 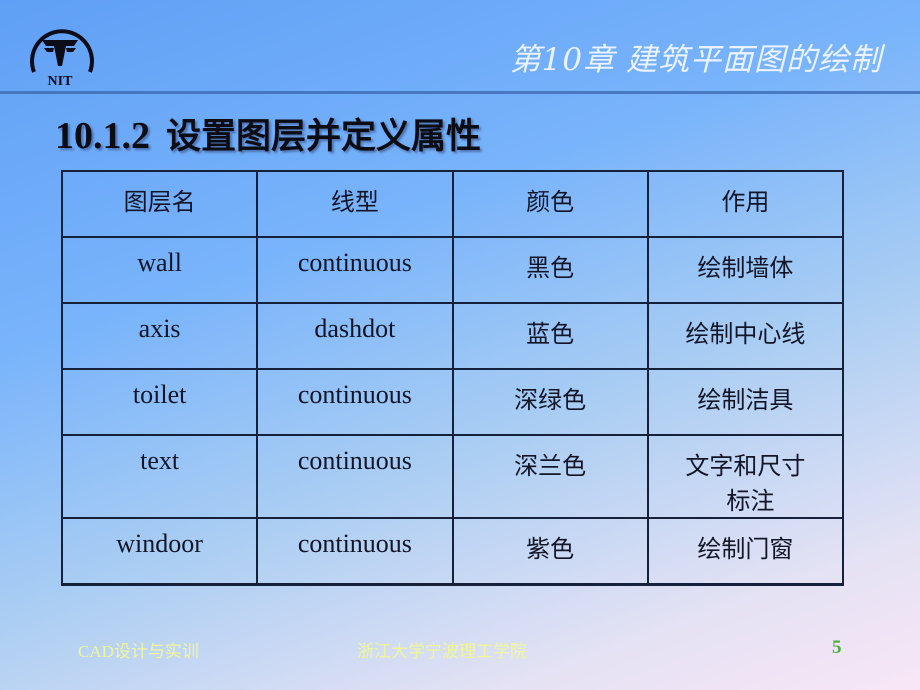 What do you see at coordinates (550, 270) in the screenshot?
I see `color-cell: 黑色` at bounding box center [550, 270].